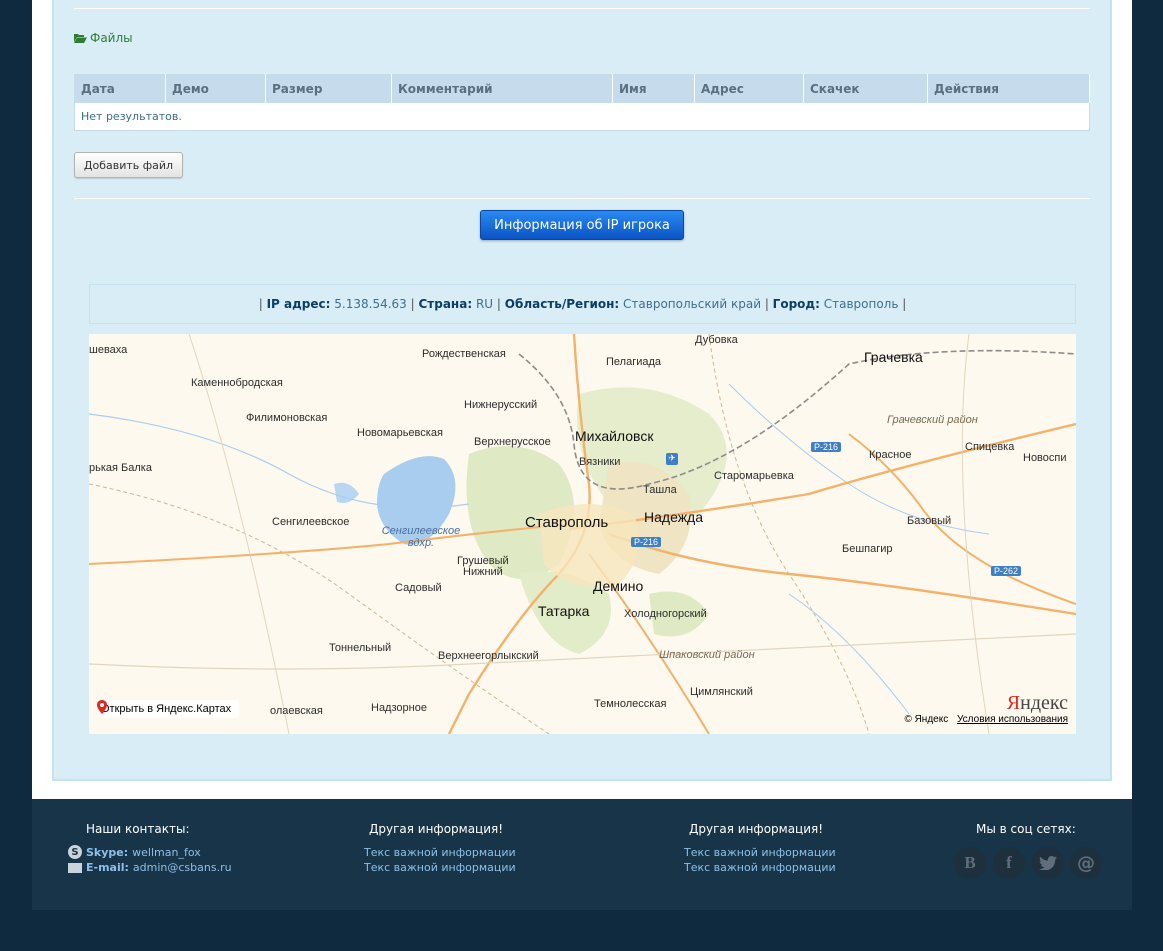 This screenshot has height=951, width=1163. What do you see at coordinates (929, 521) in the screenshot?
I see `map-label: Базовый` at bounding box center [929, 521].